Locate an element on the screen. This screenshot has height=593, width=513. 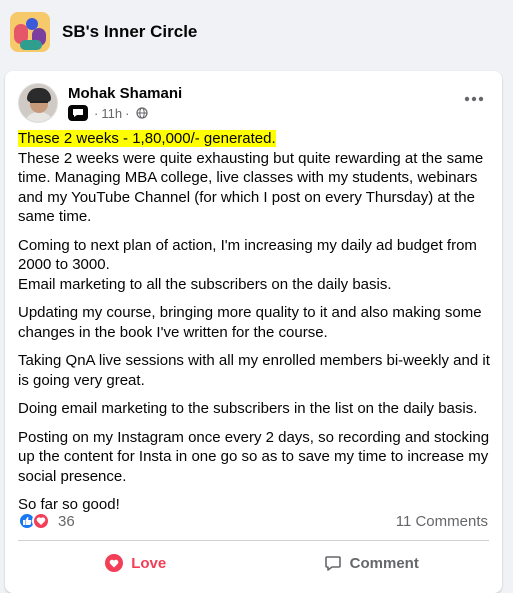
more-icon is located at coordinates (474, 99).